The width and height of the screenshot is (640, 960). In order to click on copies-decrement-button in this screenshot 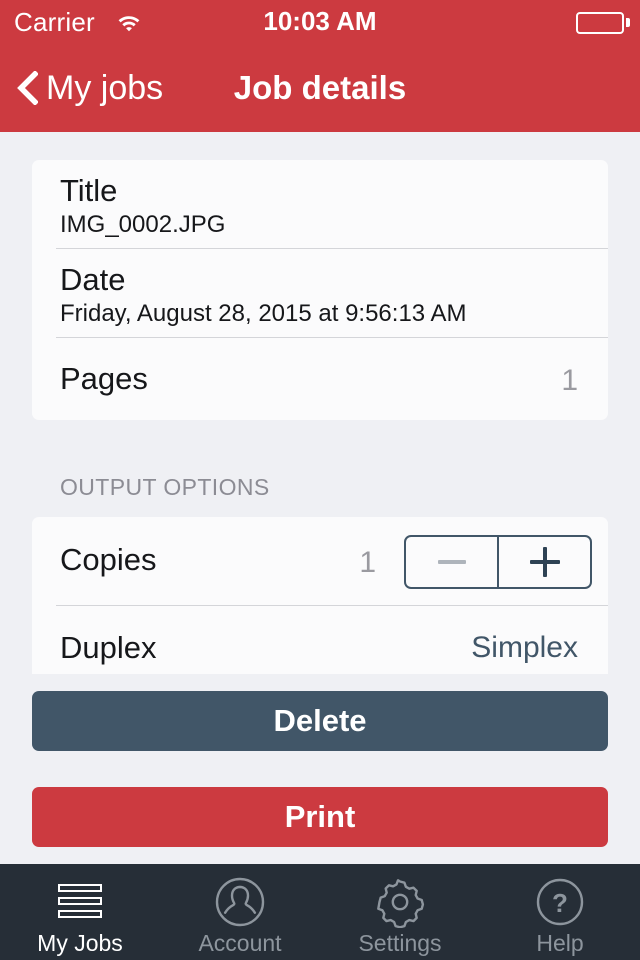, I will do `click(451, 562)`.